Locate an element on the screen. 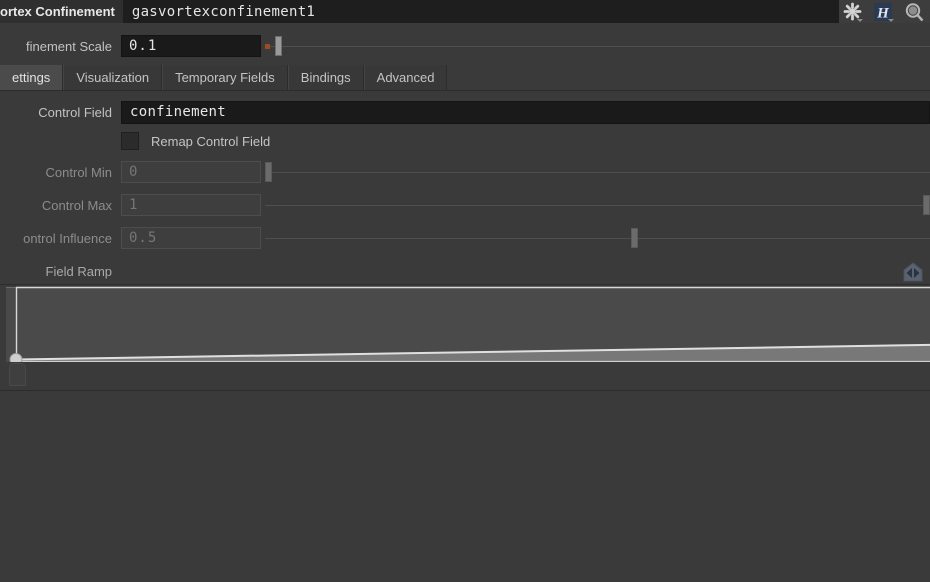  remap-control-field-label: Remap Control Field is located at coordinates (211, 141).